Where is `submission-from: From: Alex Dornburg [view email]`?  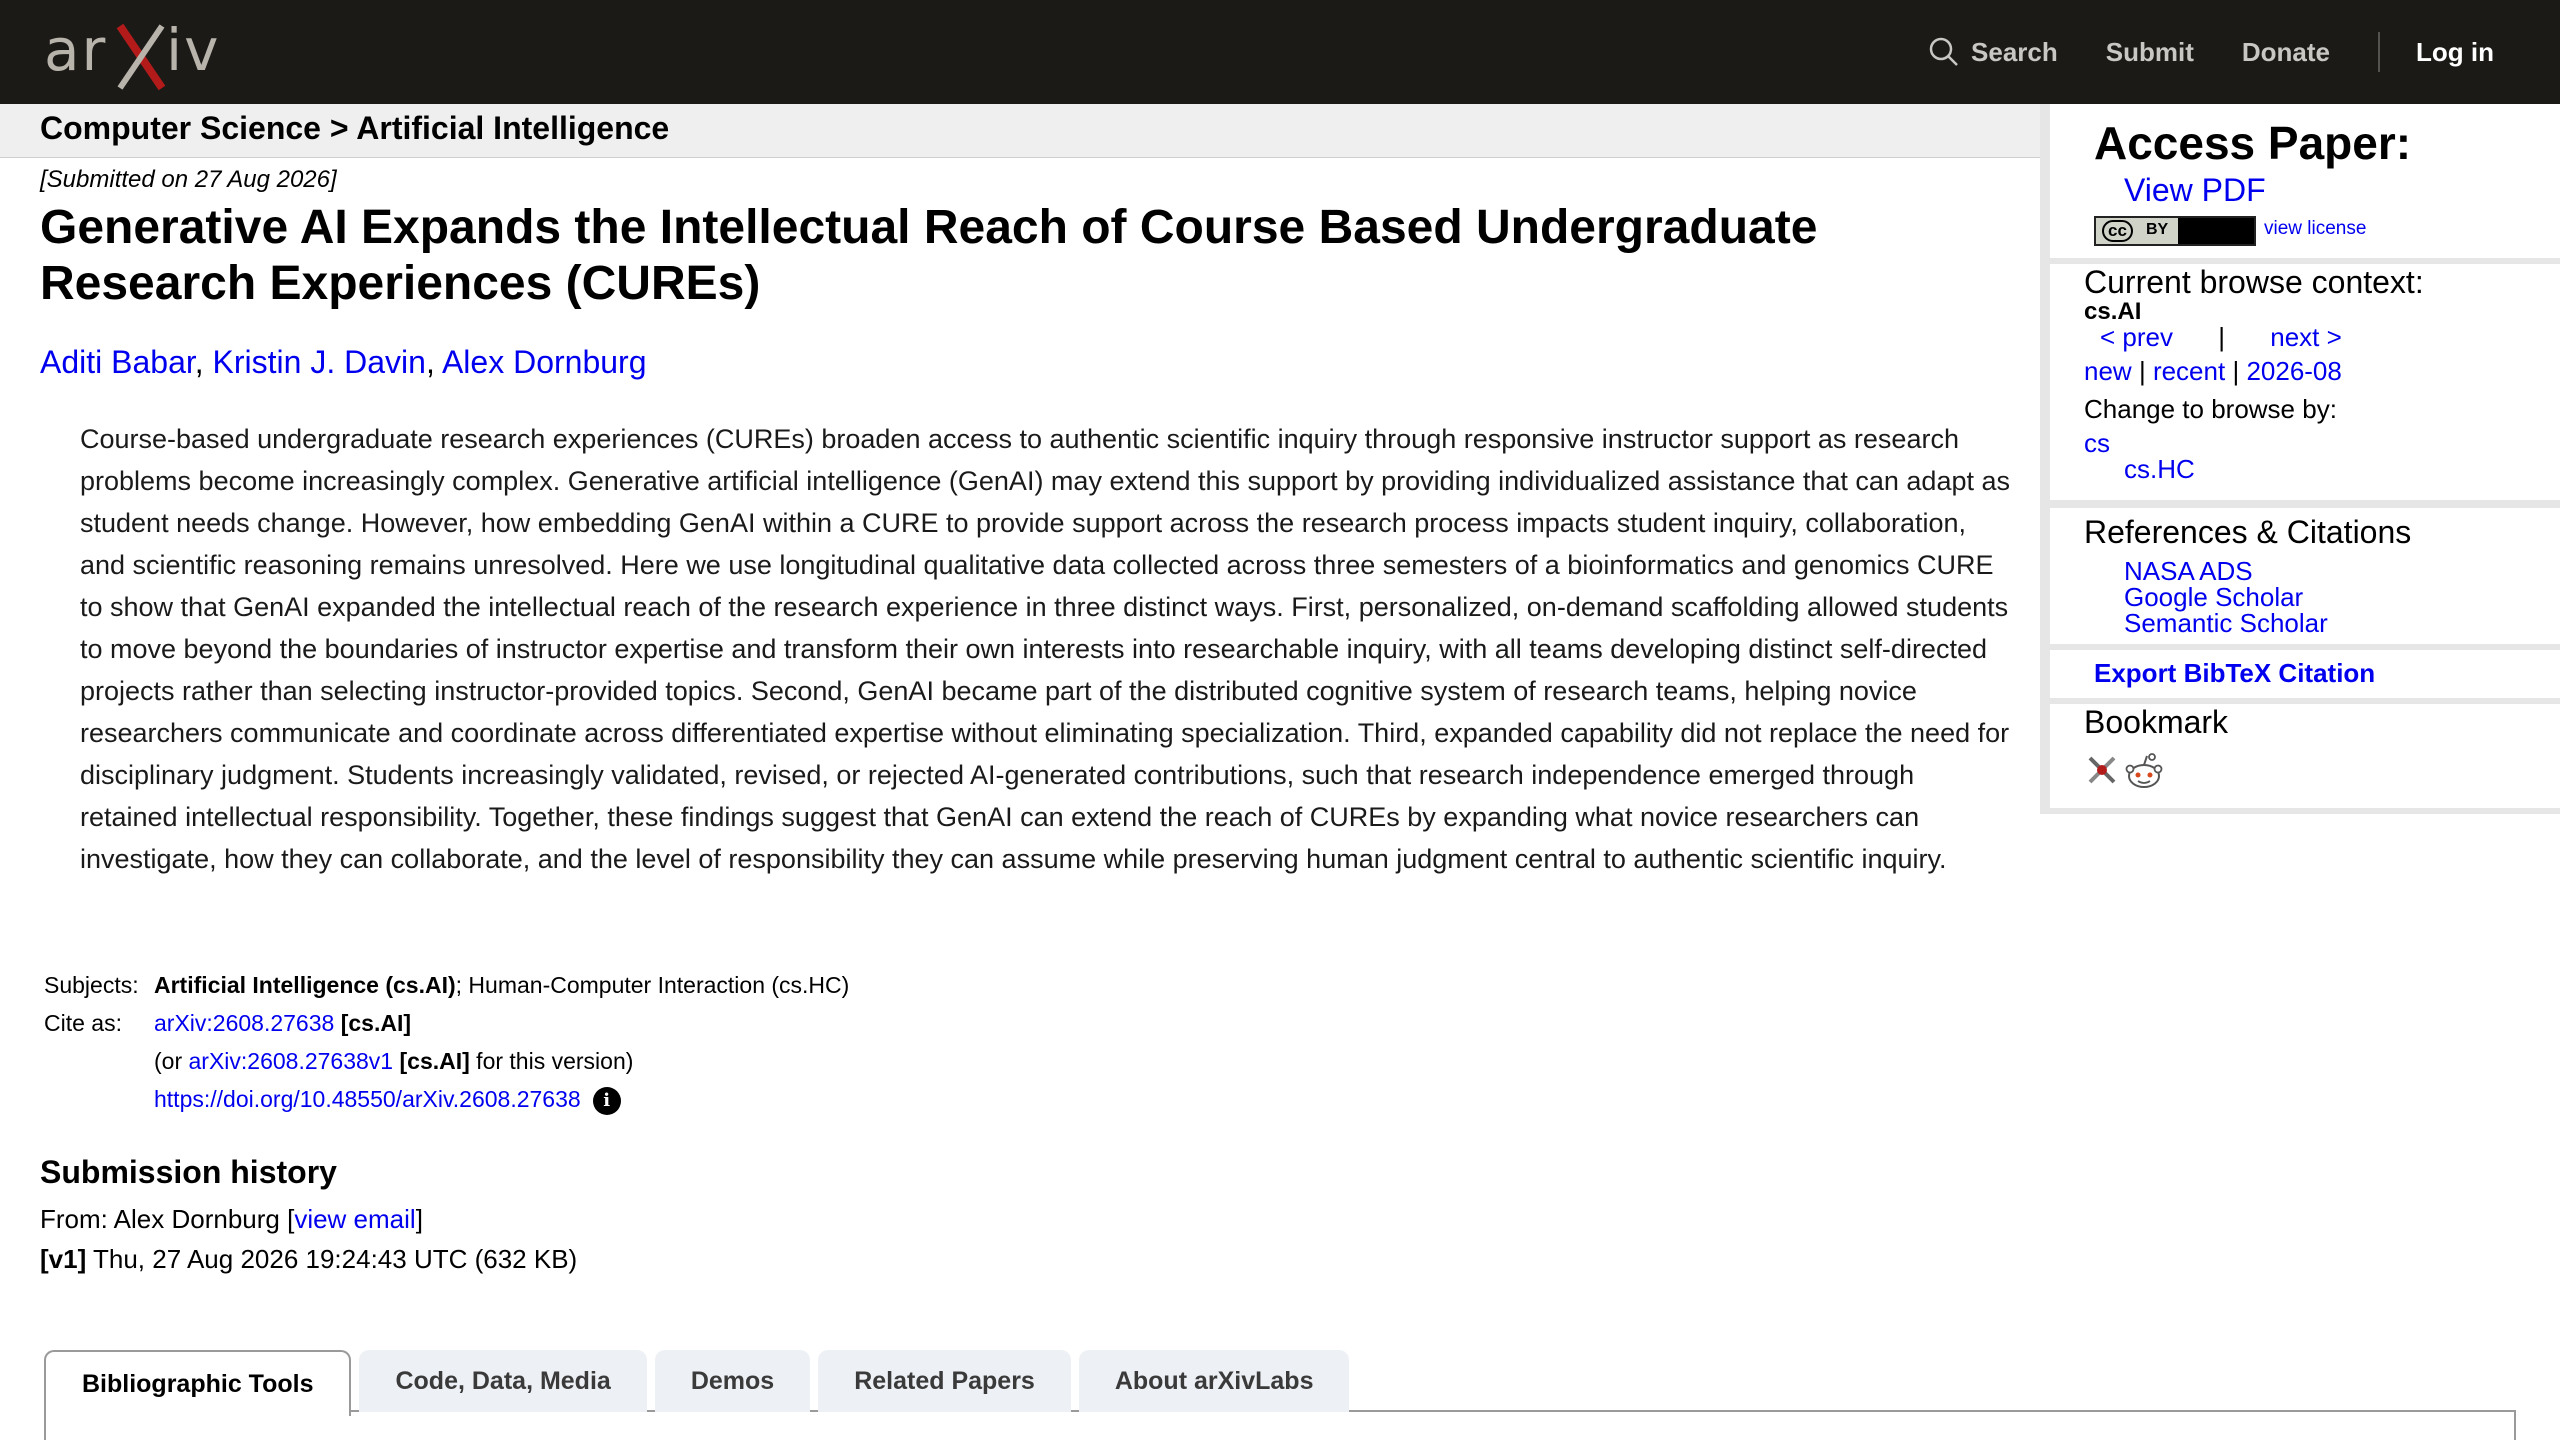
submission-from: From: Alex Dornburg [view email] is located at coordinates (231, 1219).